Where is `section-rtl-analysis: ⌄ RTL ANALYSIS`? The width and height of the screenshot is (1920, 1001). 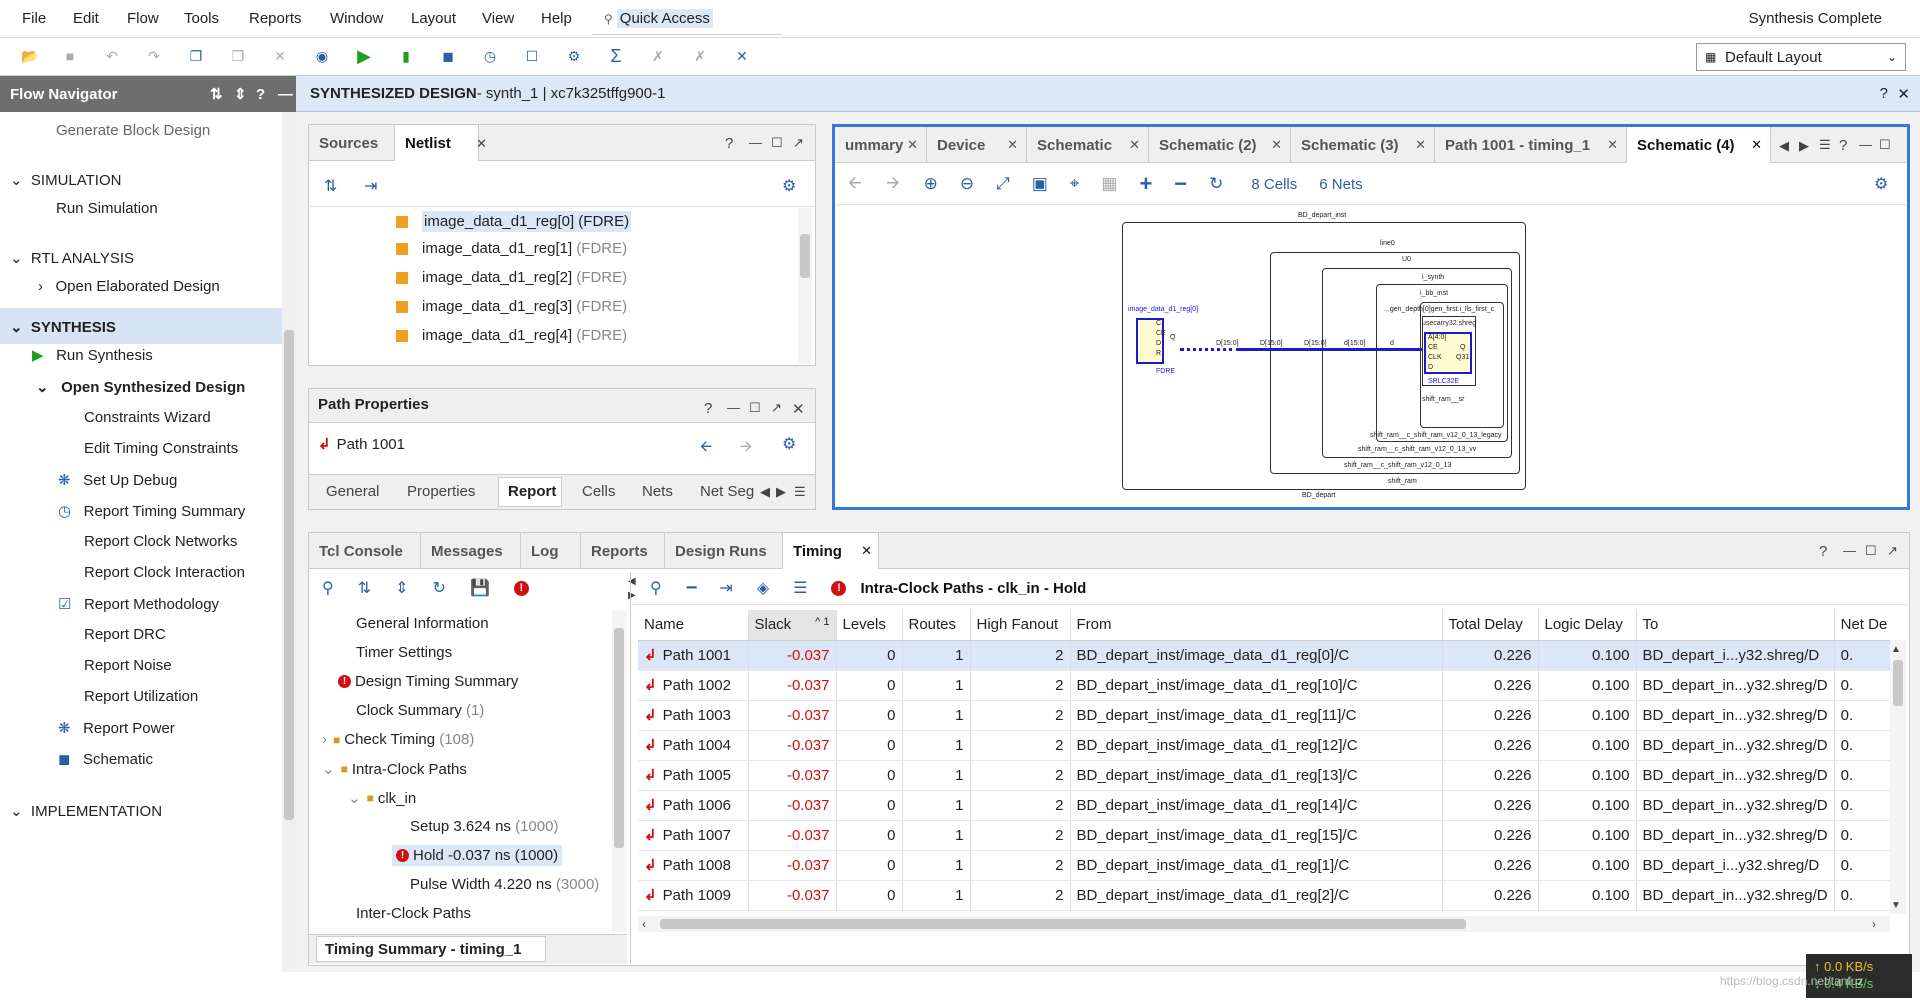 section-rtl-analysis: ⌄ RTL ANALYSIS is located at coordinates (72, 258).